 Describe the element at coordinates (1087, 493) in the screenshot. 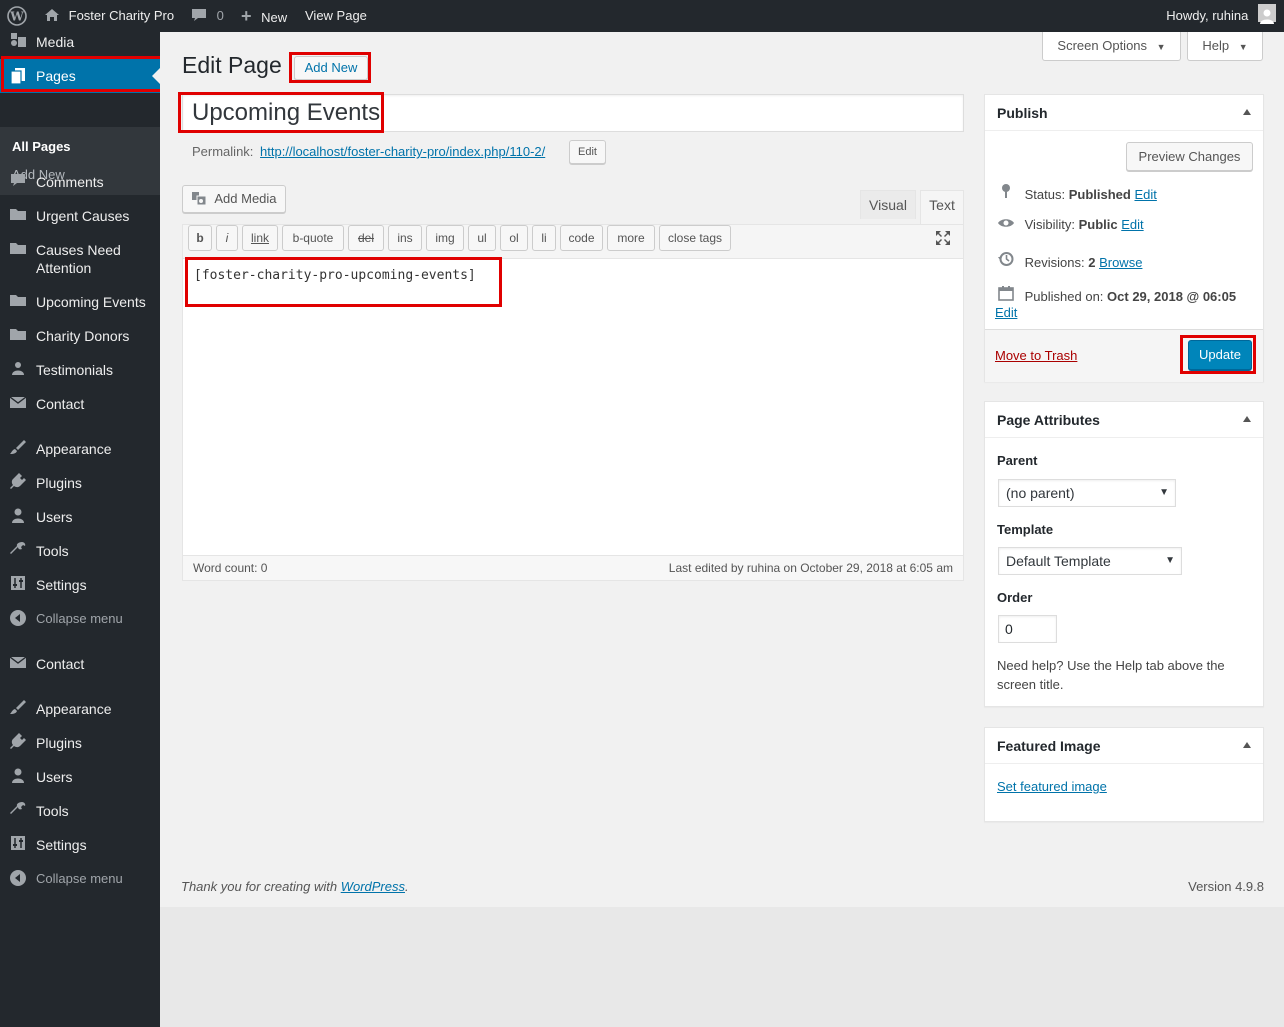

I see `parent-select: (no parent) ▼` at that location.